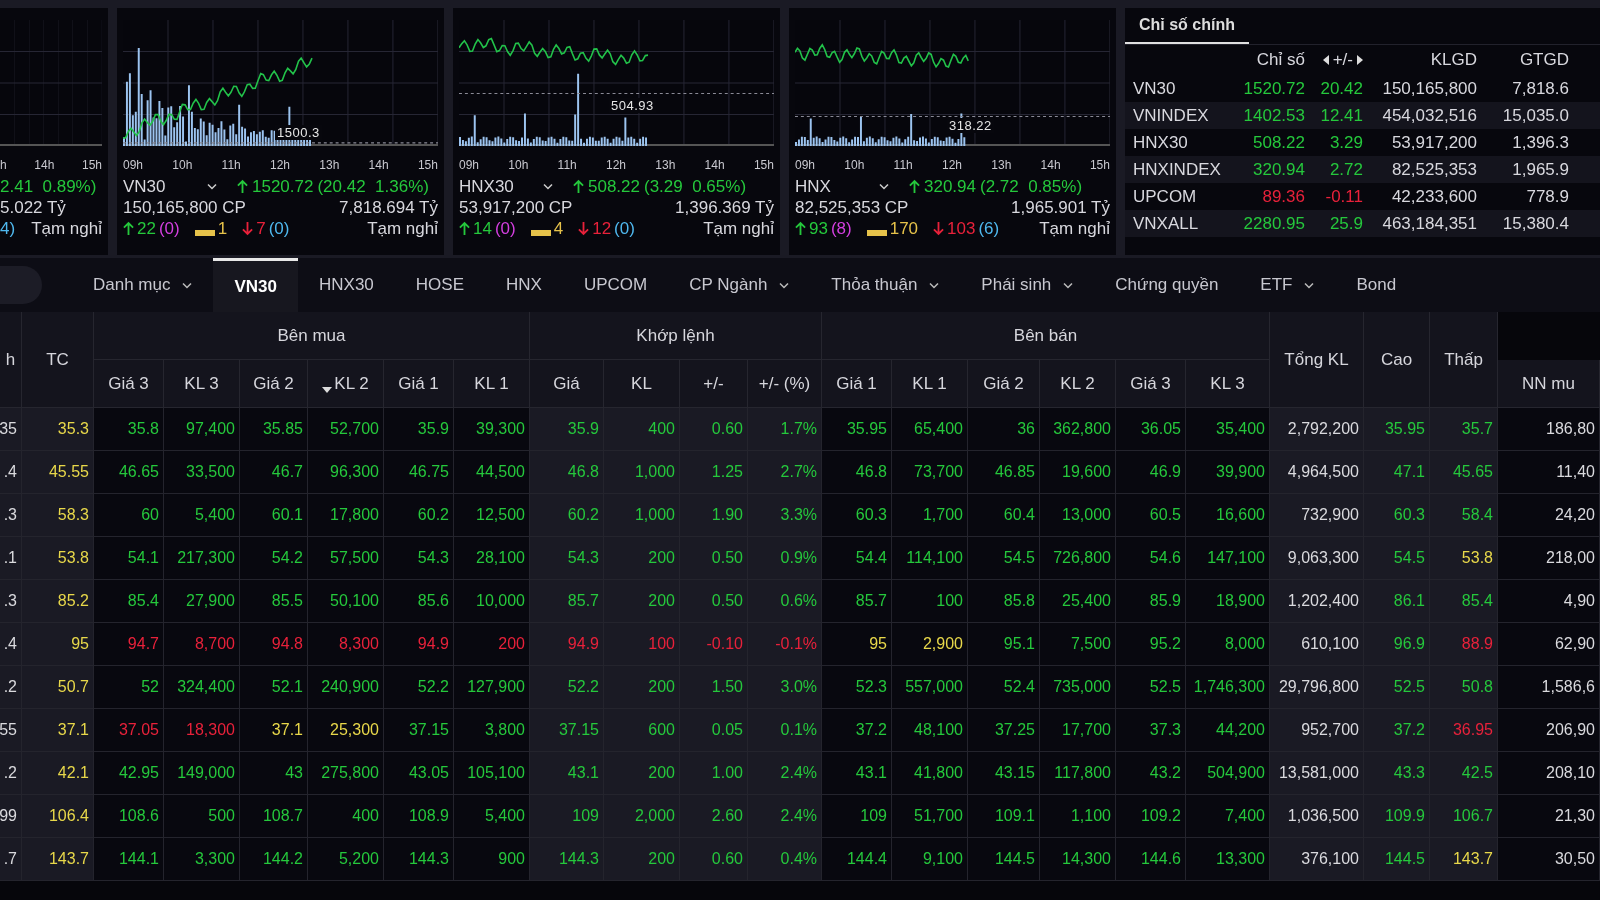 This screenshot has width=1600, height=900. What do you see at coordinates (1549, 601) in the screenshot?
I see `table-cell: 4,90` at bounding box center [1549, 601].